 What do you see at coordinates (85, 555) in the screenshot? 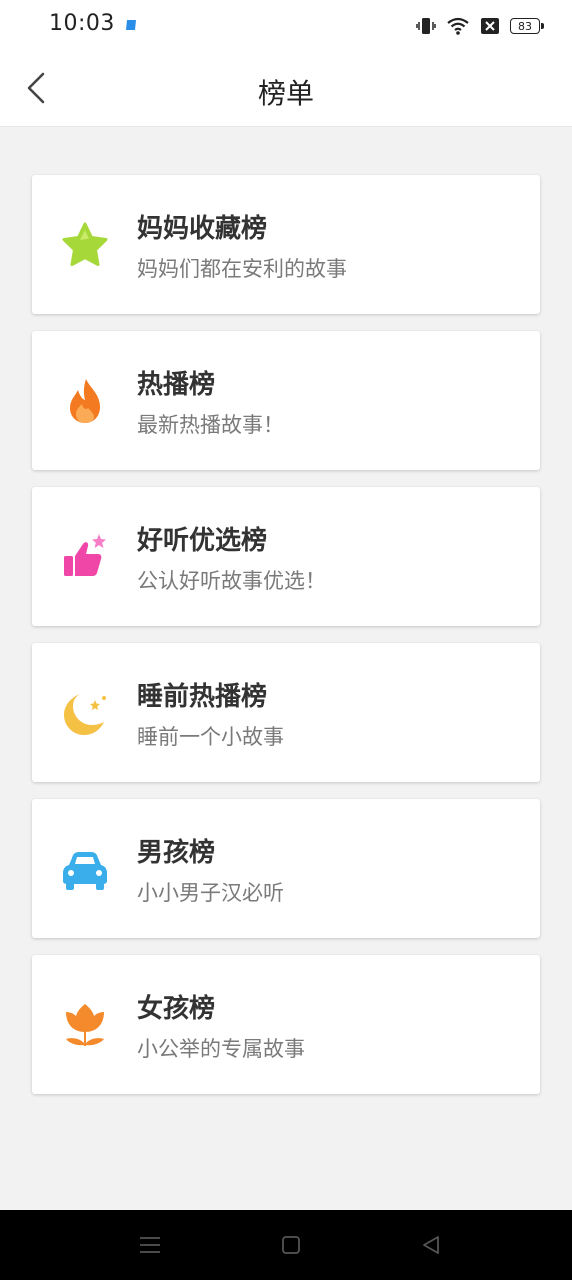
I see `thumbs-up-icon` at bounding box center [85, 555].